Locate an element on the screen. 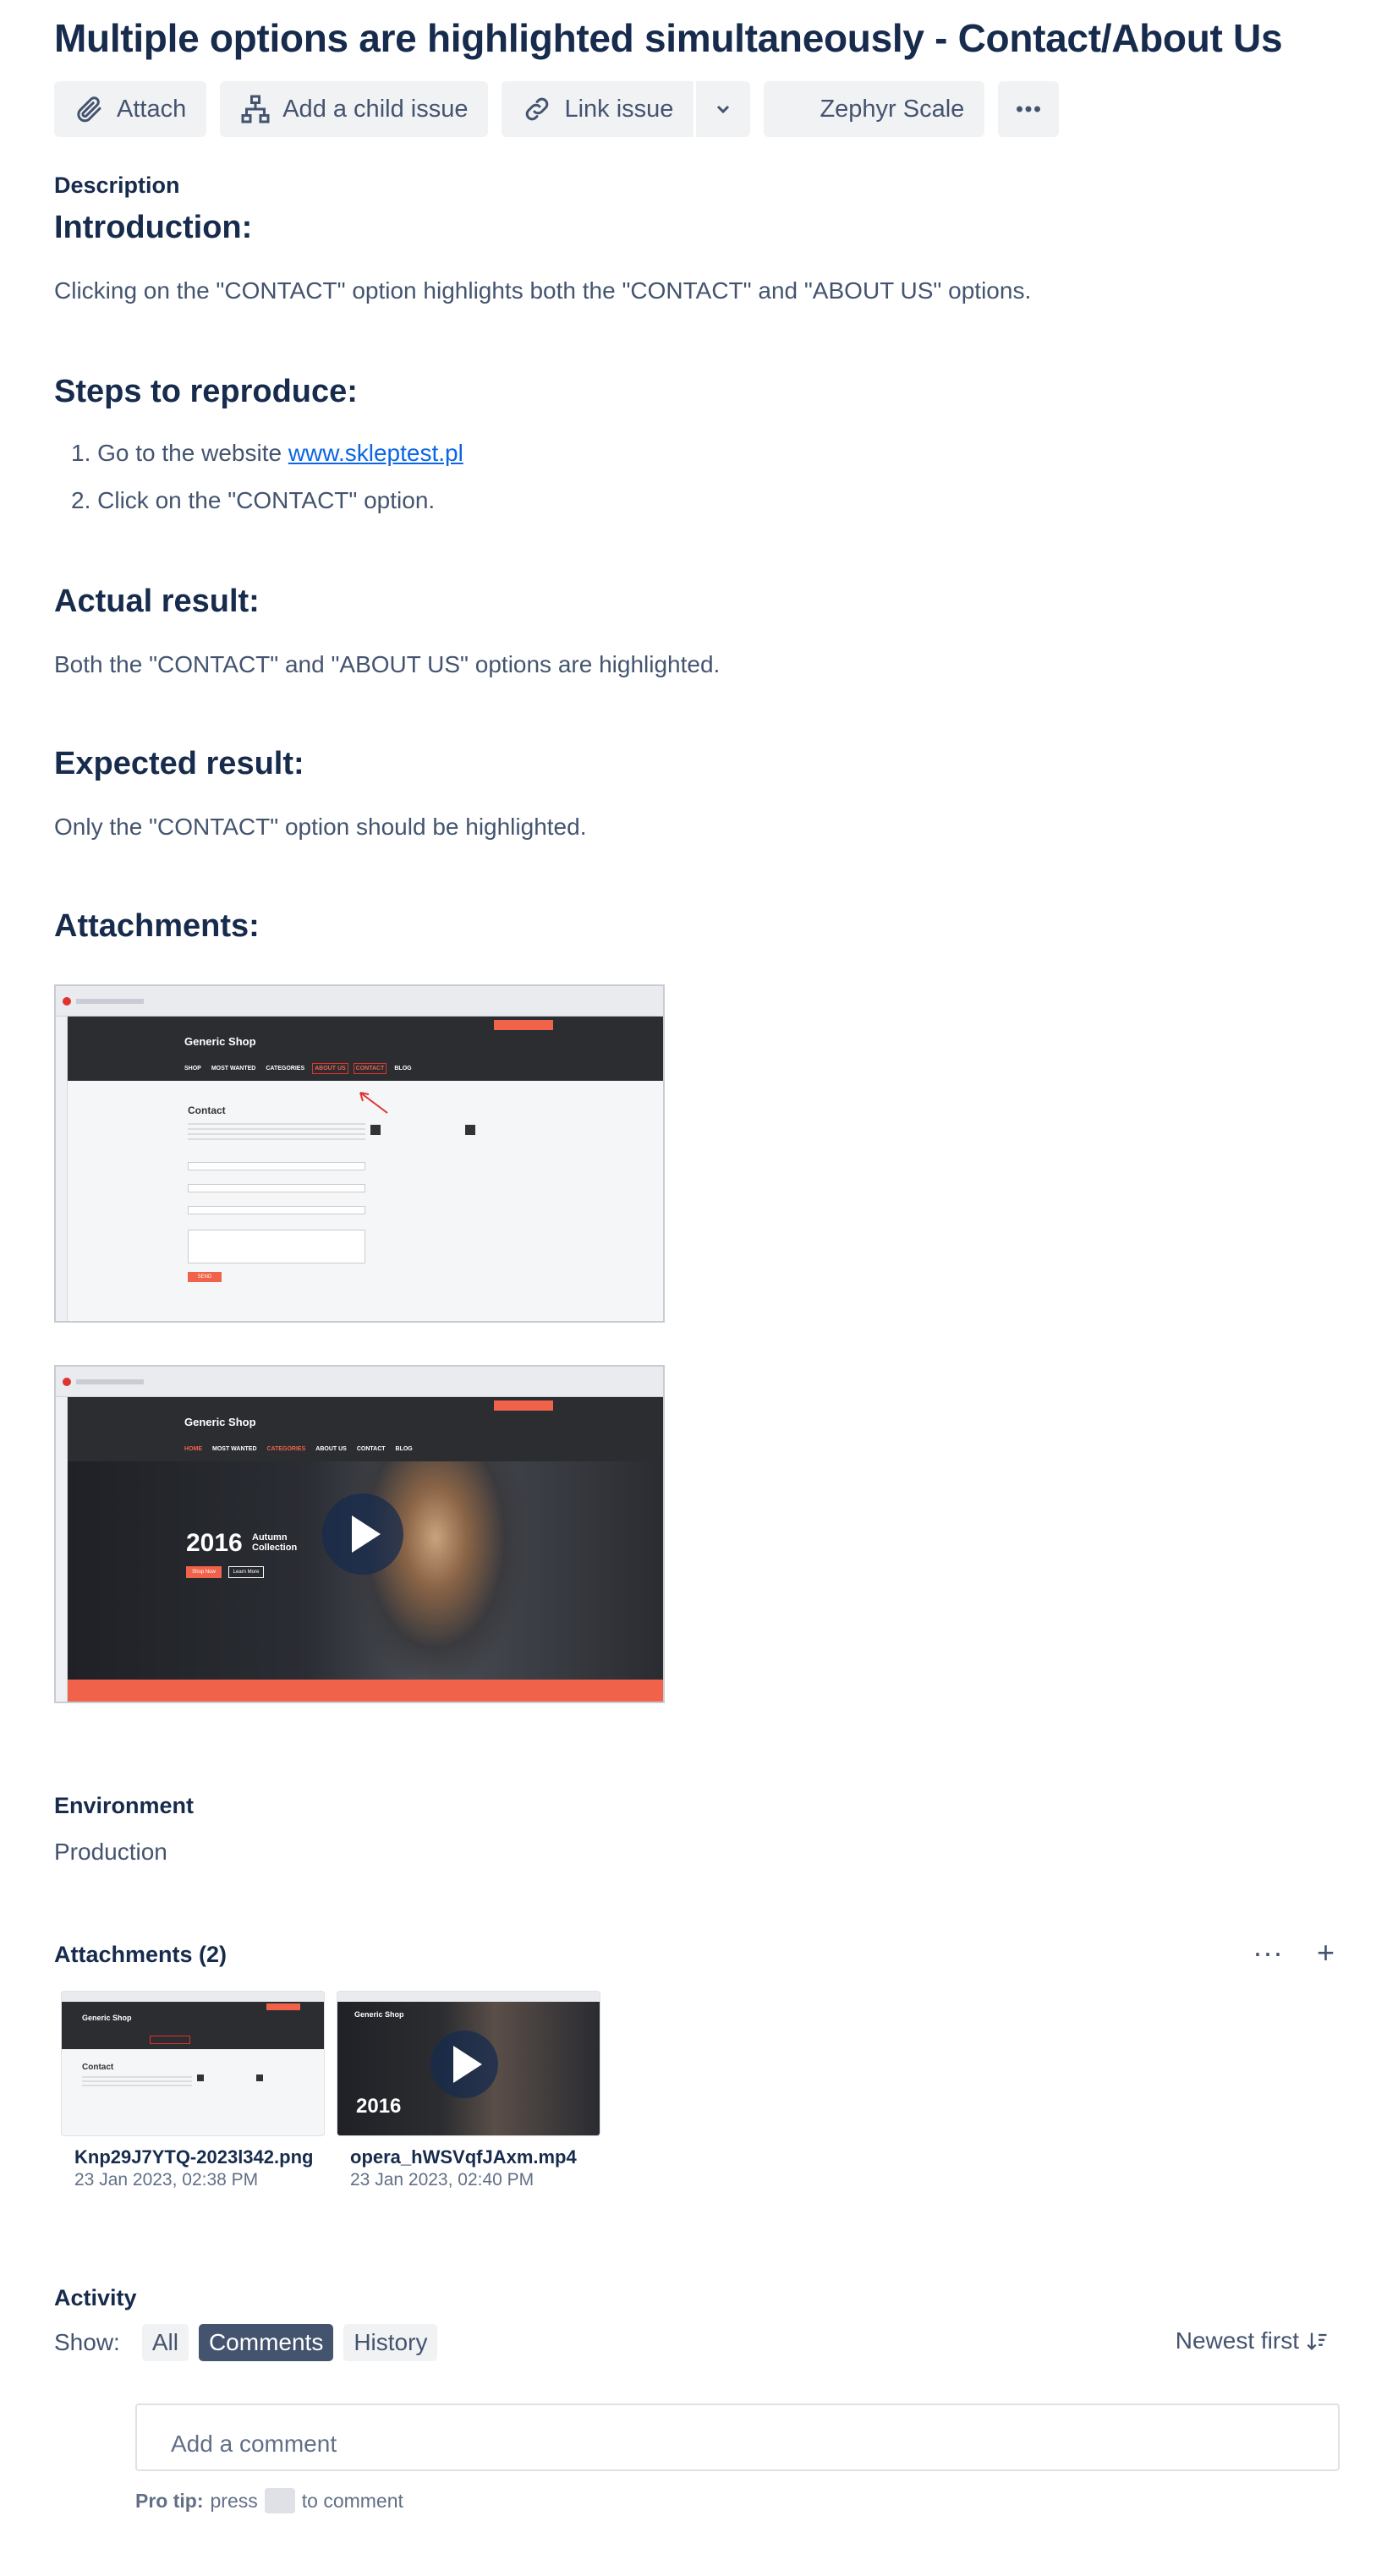 This screenshot has width=1387, height=2576. phone-icon is located at coordinates (375, 1130).